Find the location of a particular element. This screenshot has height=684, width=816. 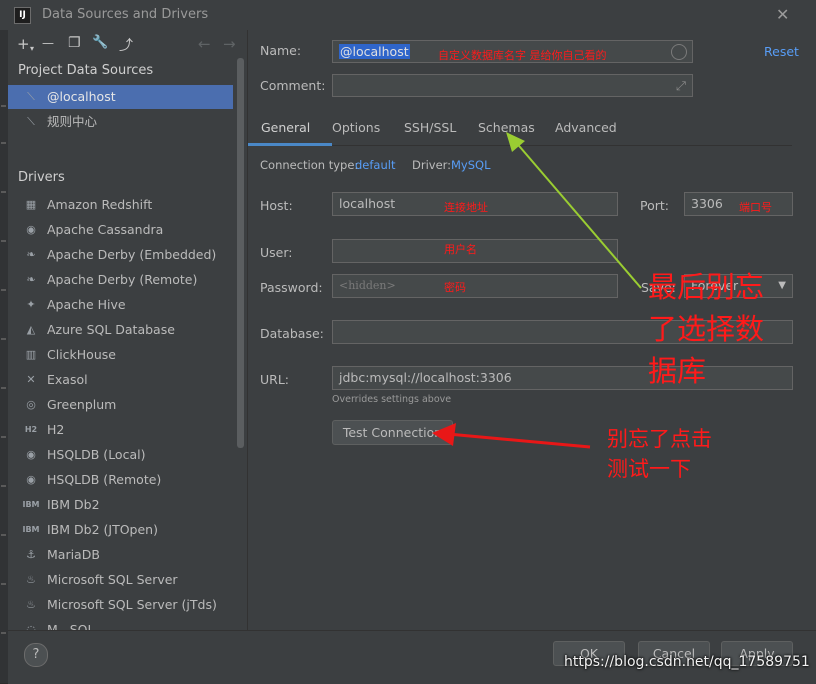

schema-annotation-line: 最后别忘 is located at coordinates (706, 287).